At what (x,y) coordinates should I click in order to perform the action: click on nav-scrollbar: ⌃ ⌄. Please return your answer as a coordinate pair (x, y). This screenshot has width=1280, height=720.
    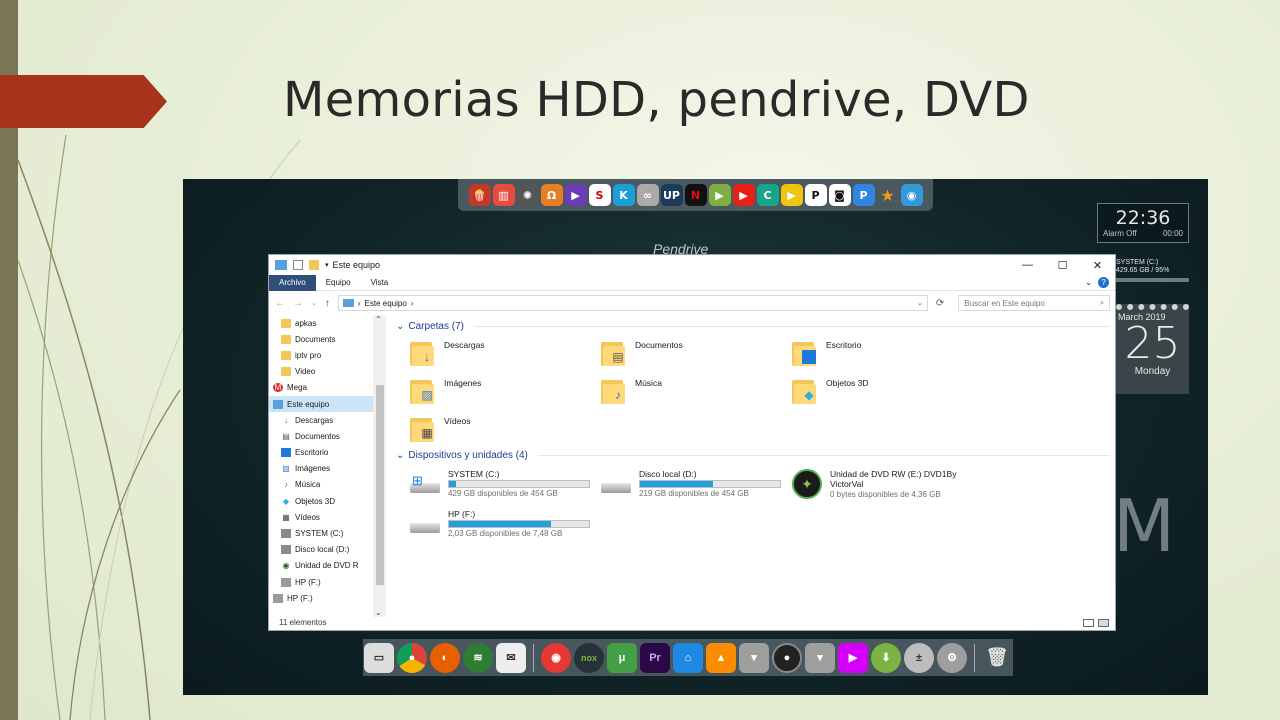
    Looking at the image, I should click on (379, 466).